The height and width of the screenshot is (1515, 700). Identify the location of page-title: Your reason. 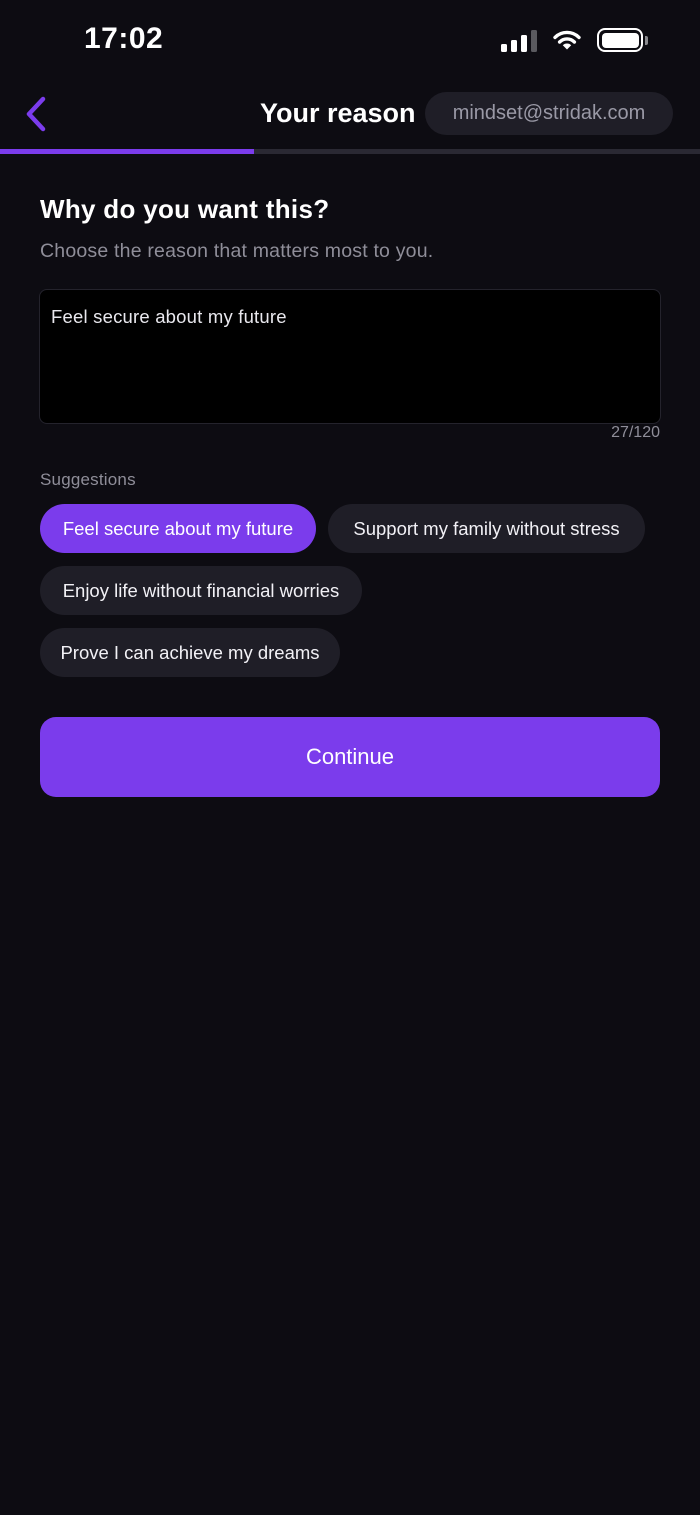
(338, 113).